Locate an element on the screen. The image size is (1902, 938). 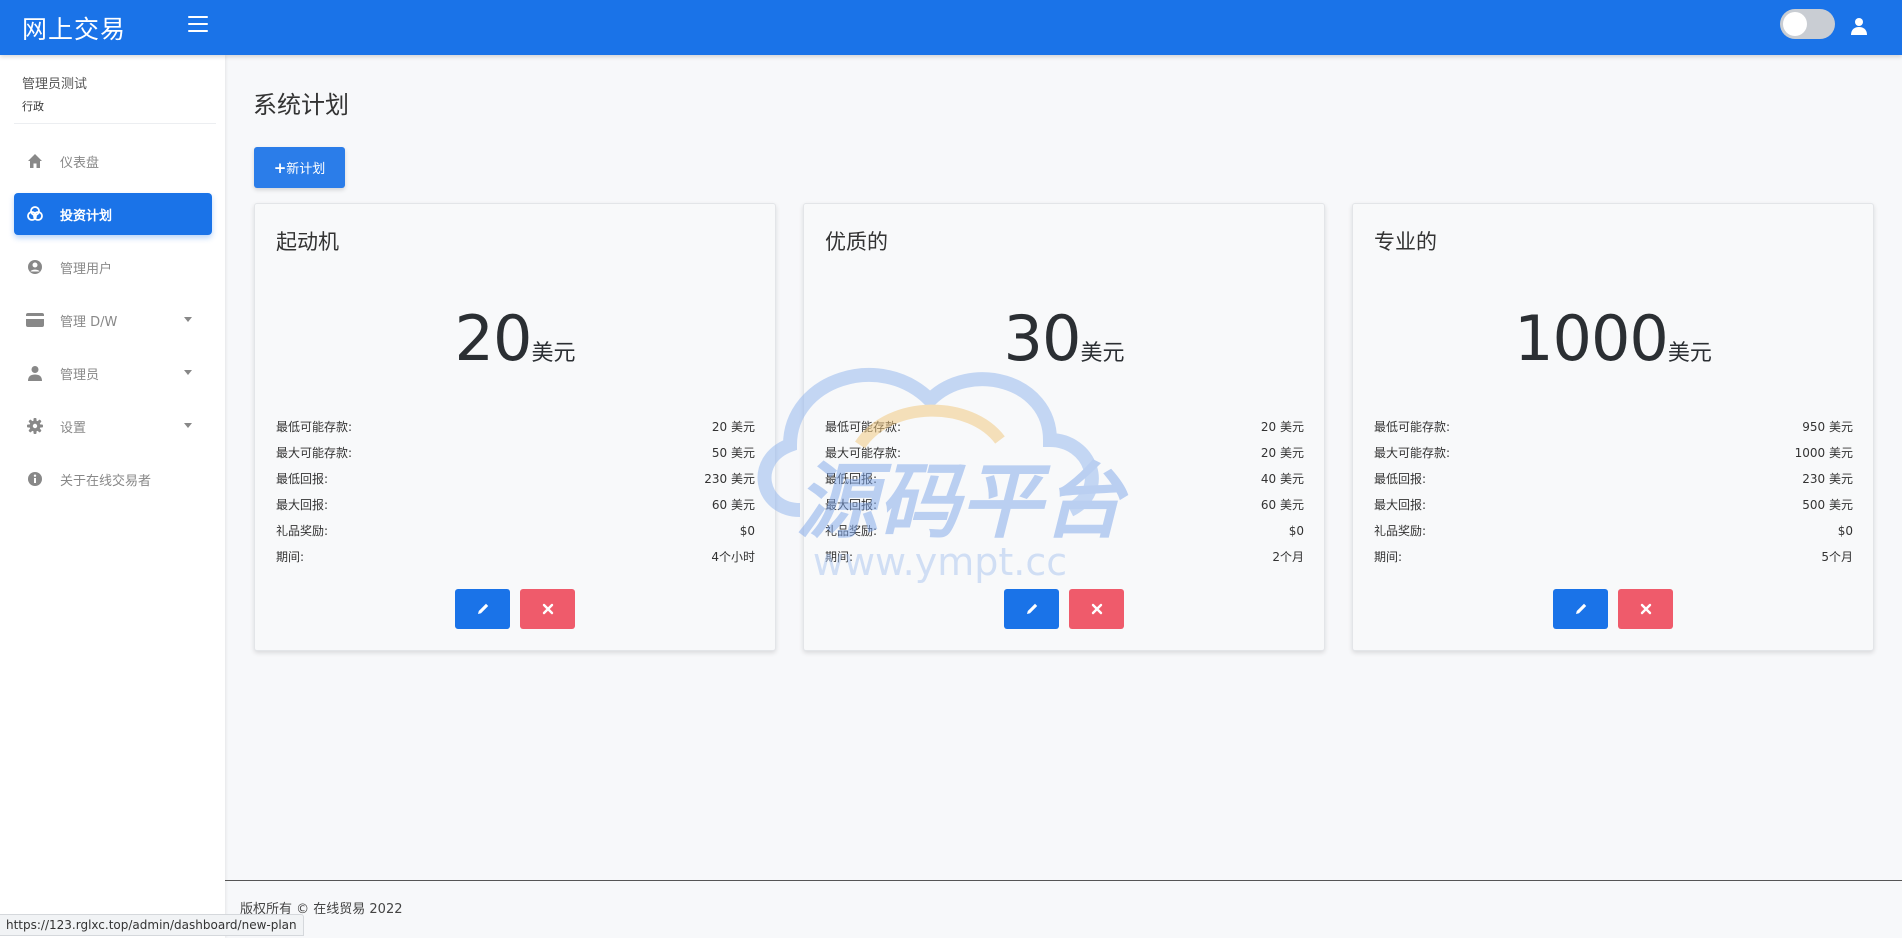
sidebar-item-about: 关于在线交易者 is located at coordinates (113, 479).